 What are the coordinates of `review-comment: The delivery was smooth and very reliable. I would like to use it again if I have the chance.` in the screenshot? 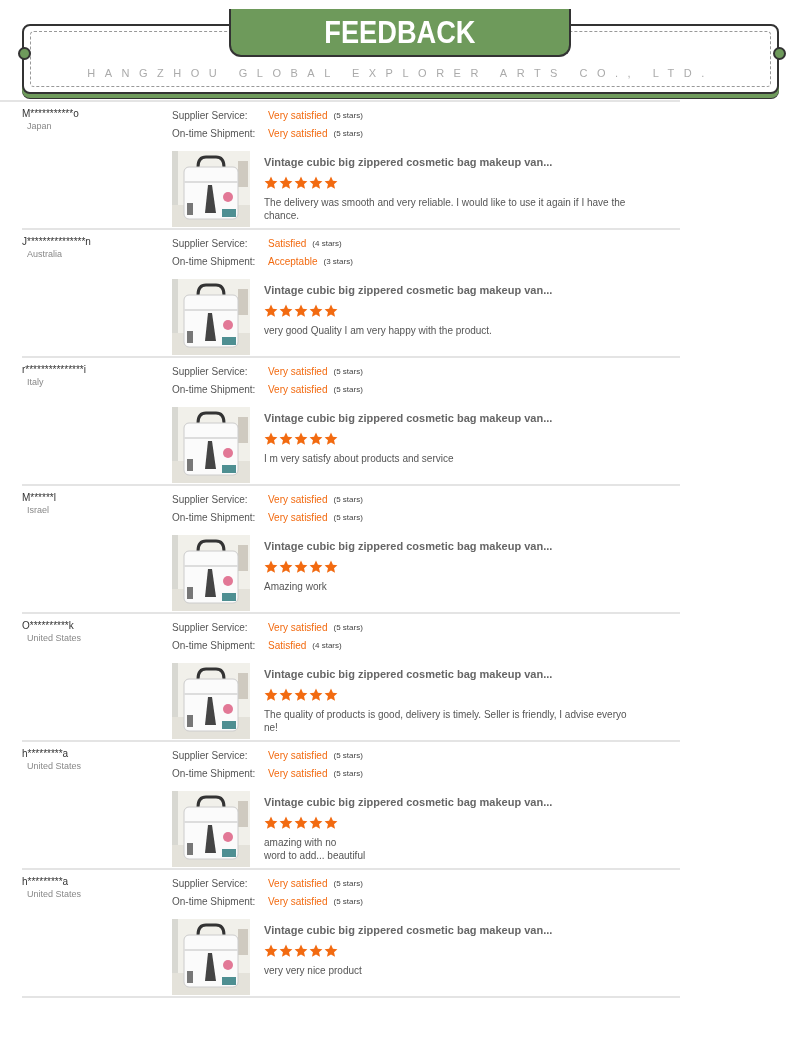 It's located at (445, 209).